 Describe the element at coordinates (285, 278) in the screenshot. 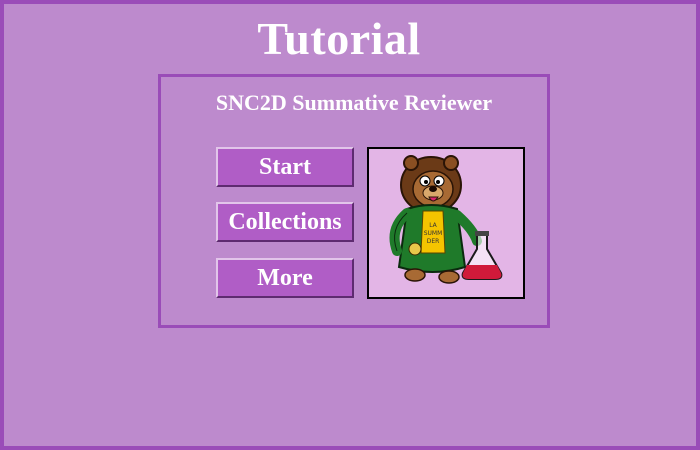

I see `more-button: More` at that location.